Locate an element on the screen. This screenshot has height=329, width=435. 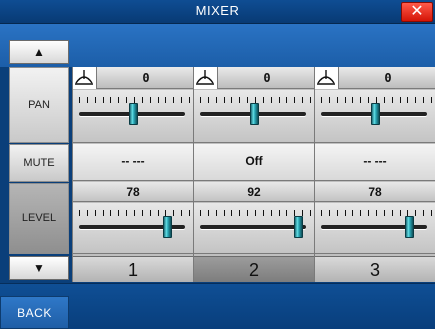
level-value: 78 is located at coordinates (375, 192).